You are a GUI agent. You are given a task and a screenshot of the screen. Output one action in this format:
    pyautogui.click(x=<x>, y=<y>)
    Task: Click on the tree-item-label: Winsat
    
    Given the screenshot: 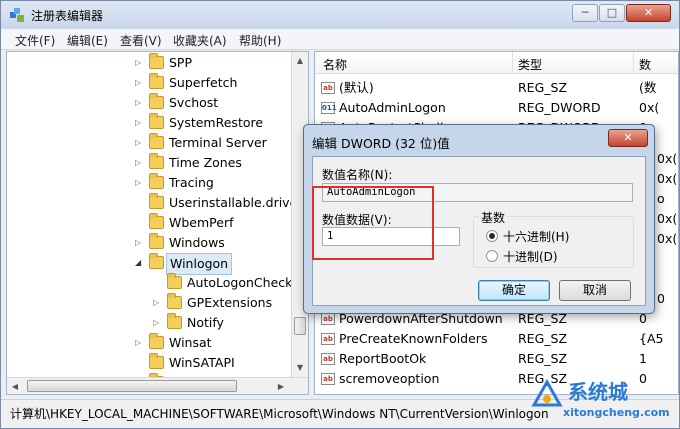 What is the action you would take?
    pyautogui.click(x=190, y=342)
    